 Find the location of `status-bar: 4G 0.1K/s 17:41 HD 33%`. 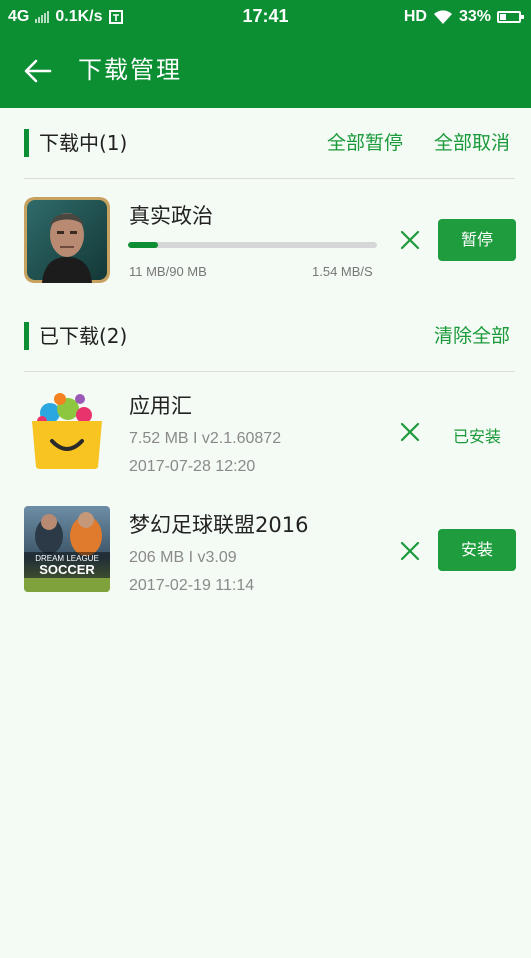

status-bar: 4G 0.1K/s 17:41 HD 33% is located at coordinates (265, 16).